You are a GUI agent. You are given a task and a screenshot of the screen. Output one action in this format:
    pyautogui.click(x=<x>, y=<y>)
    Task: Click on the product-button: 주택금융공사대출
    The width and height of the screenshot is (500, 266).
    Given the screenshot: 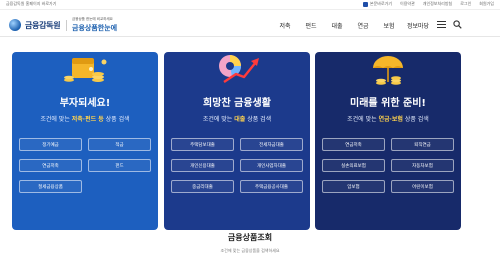 What is the action you would take?
    pyautogui.click(x=271, y=186)
    